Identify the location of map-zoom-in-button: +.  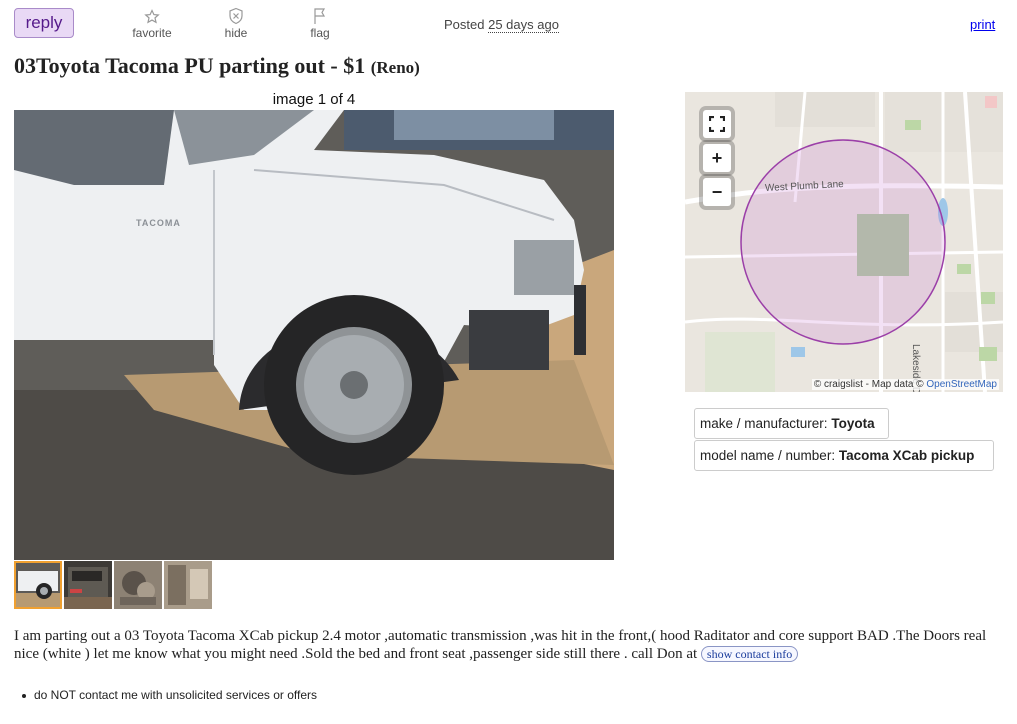
(717, 158).